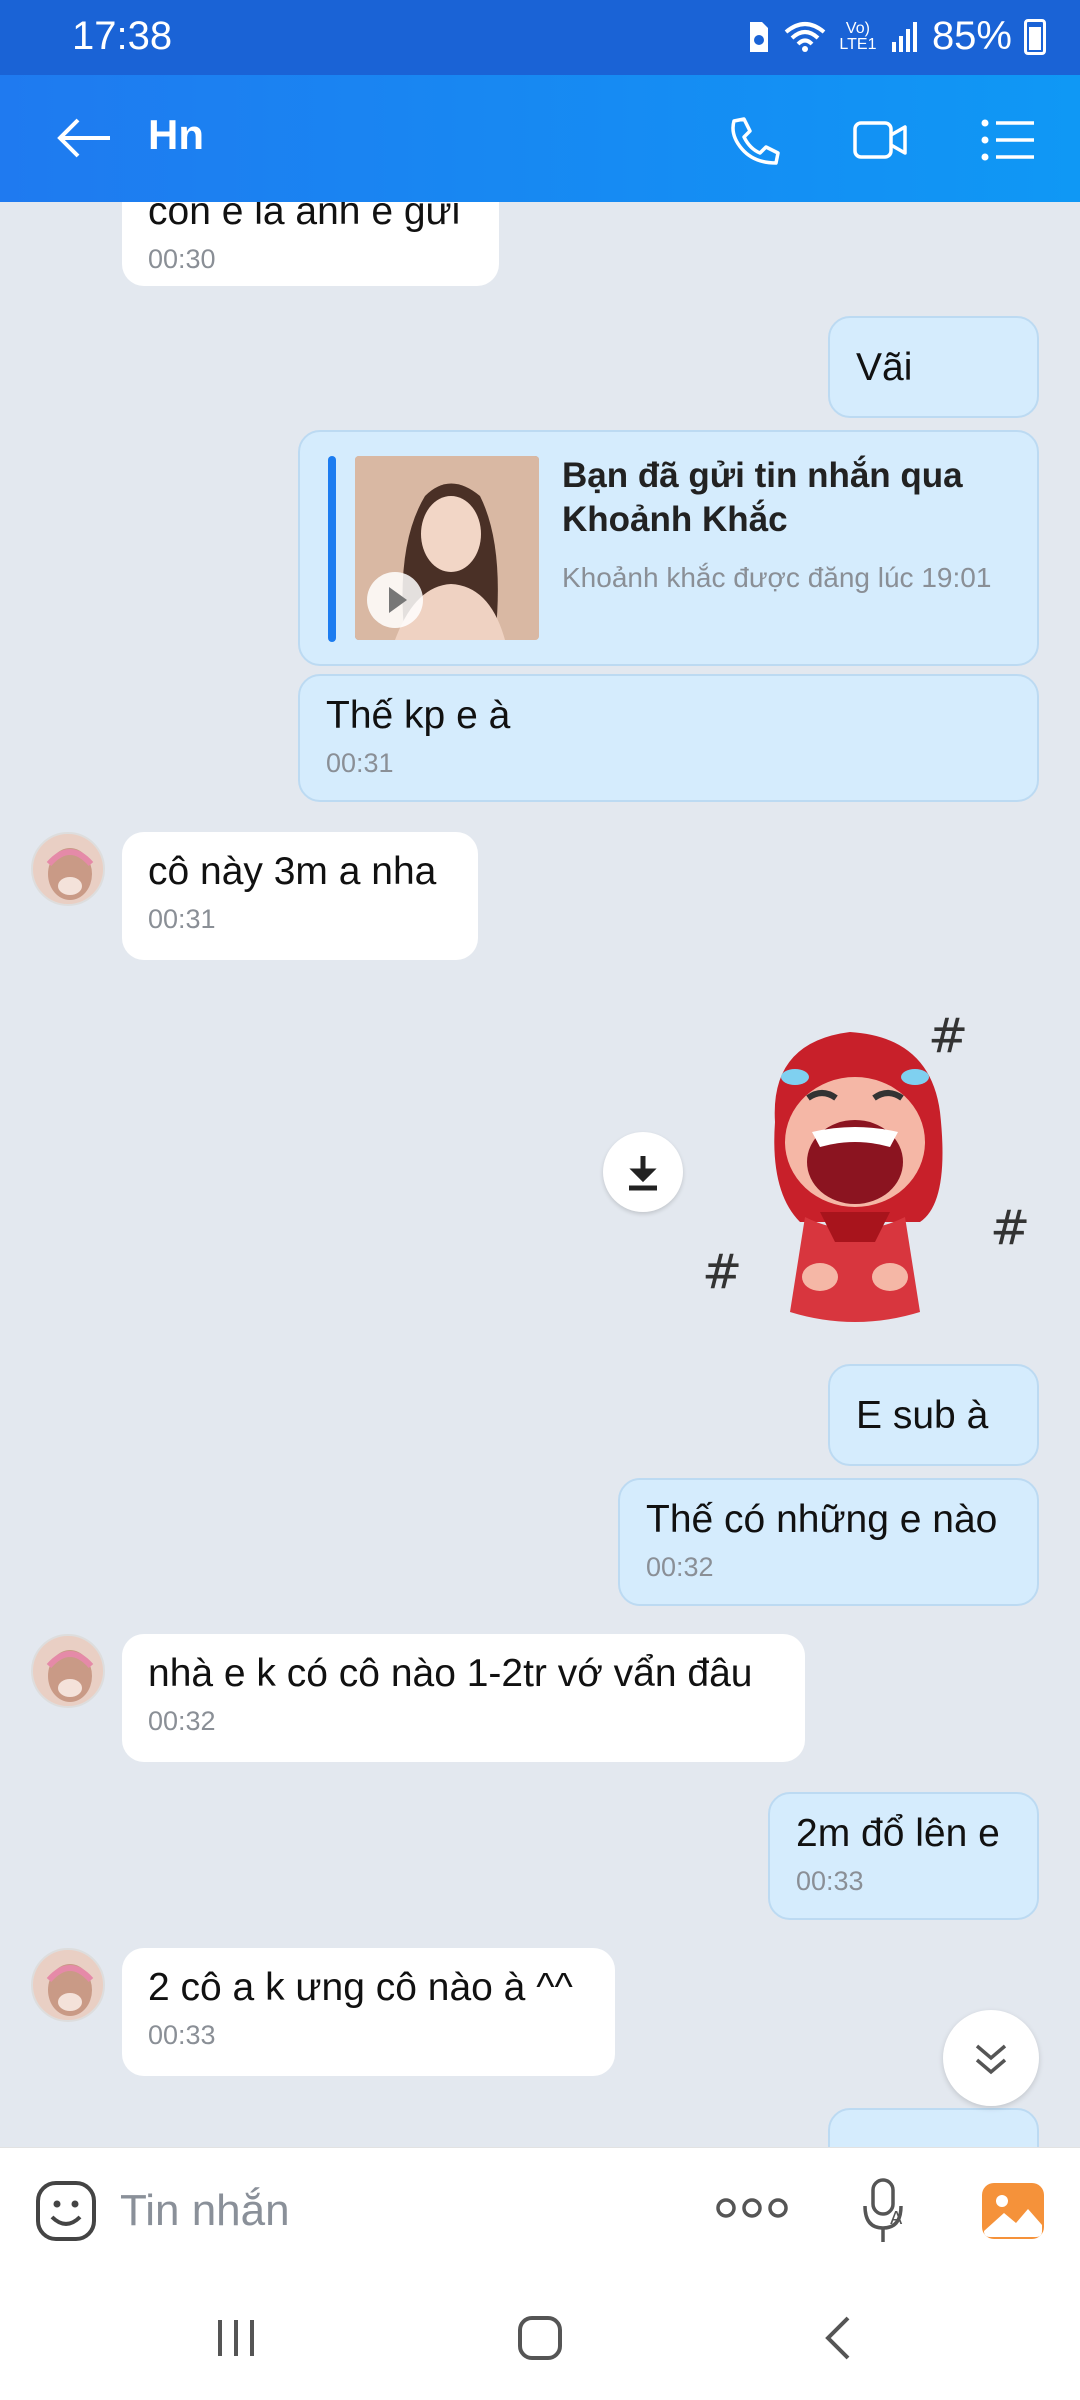  I want to click on battery-icon, so click(1035, 36).